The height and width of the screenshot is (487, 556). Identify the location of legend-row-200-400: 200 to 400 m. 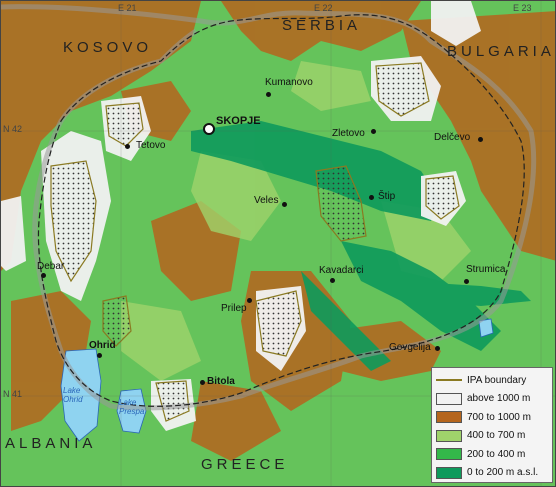
(492, 454).